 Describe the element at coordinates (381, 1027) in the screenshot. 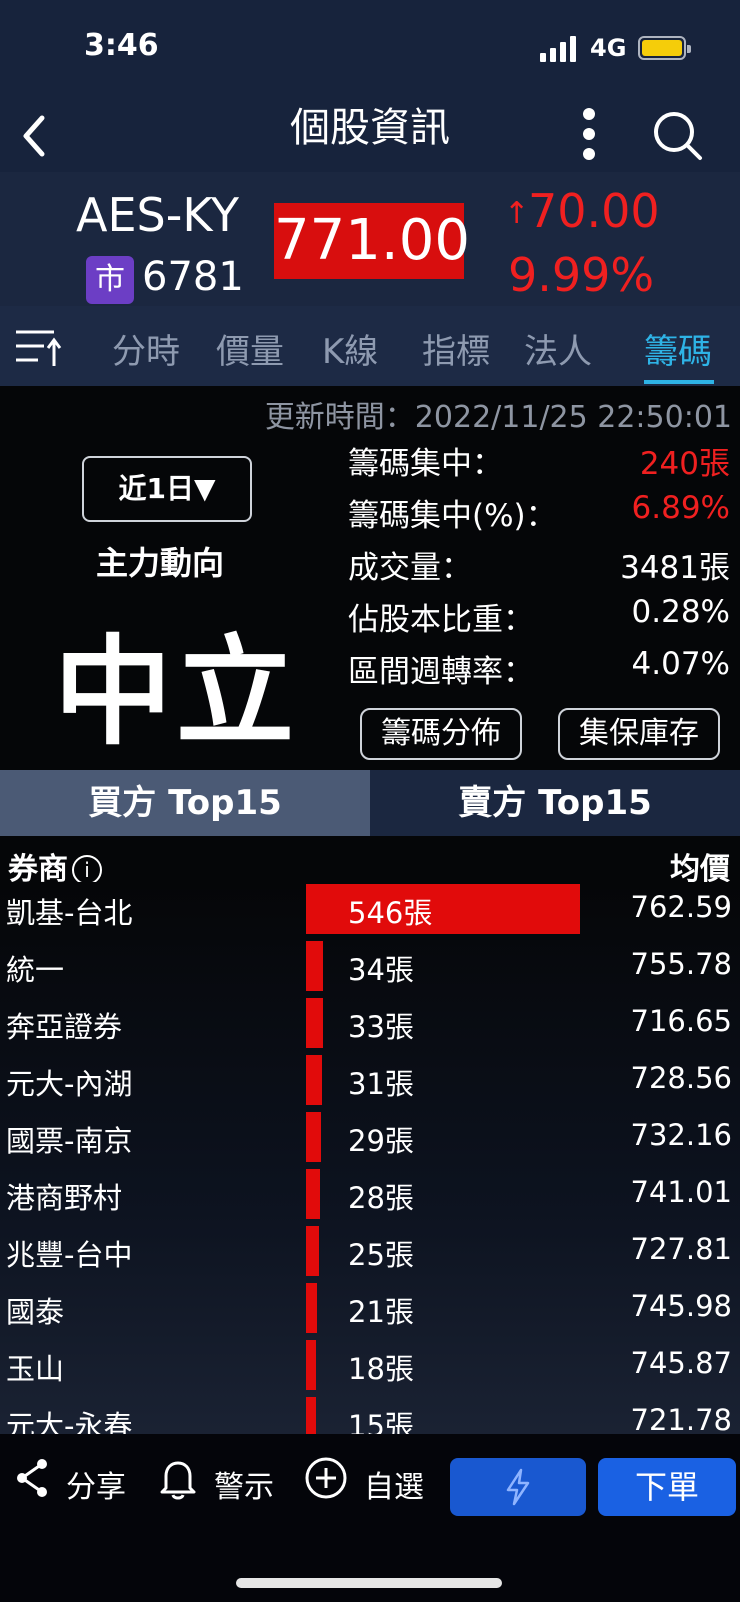

I see `volume-value: 33張` at that location.